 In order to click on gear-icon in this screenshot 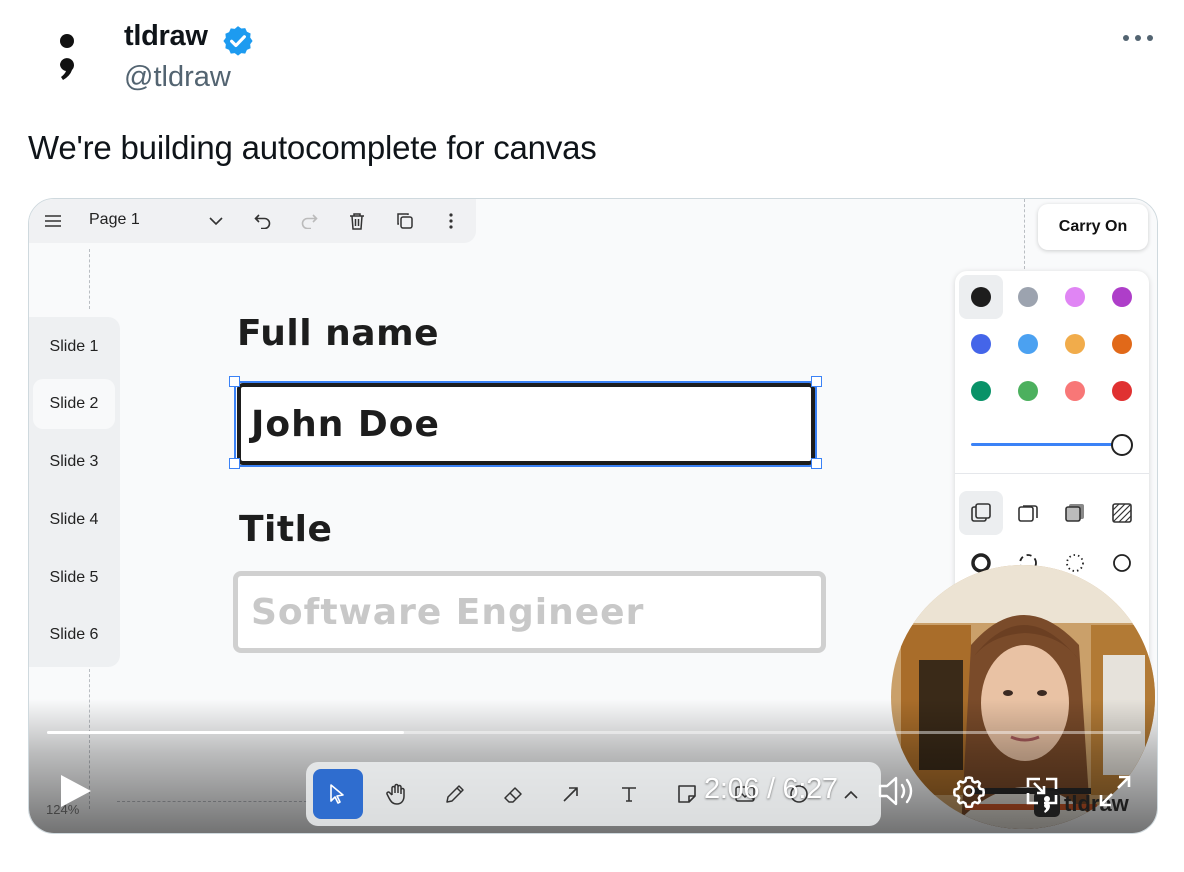, I will do `click(969, 792)`.